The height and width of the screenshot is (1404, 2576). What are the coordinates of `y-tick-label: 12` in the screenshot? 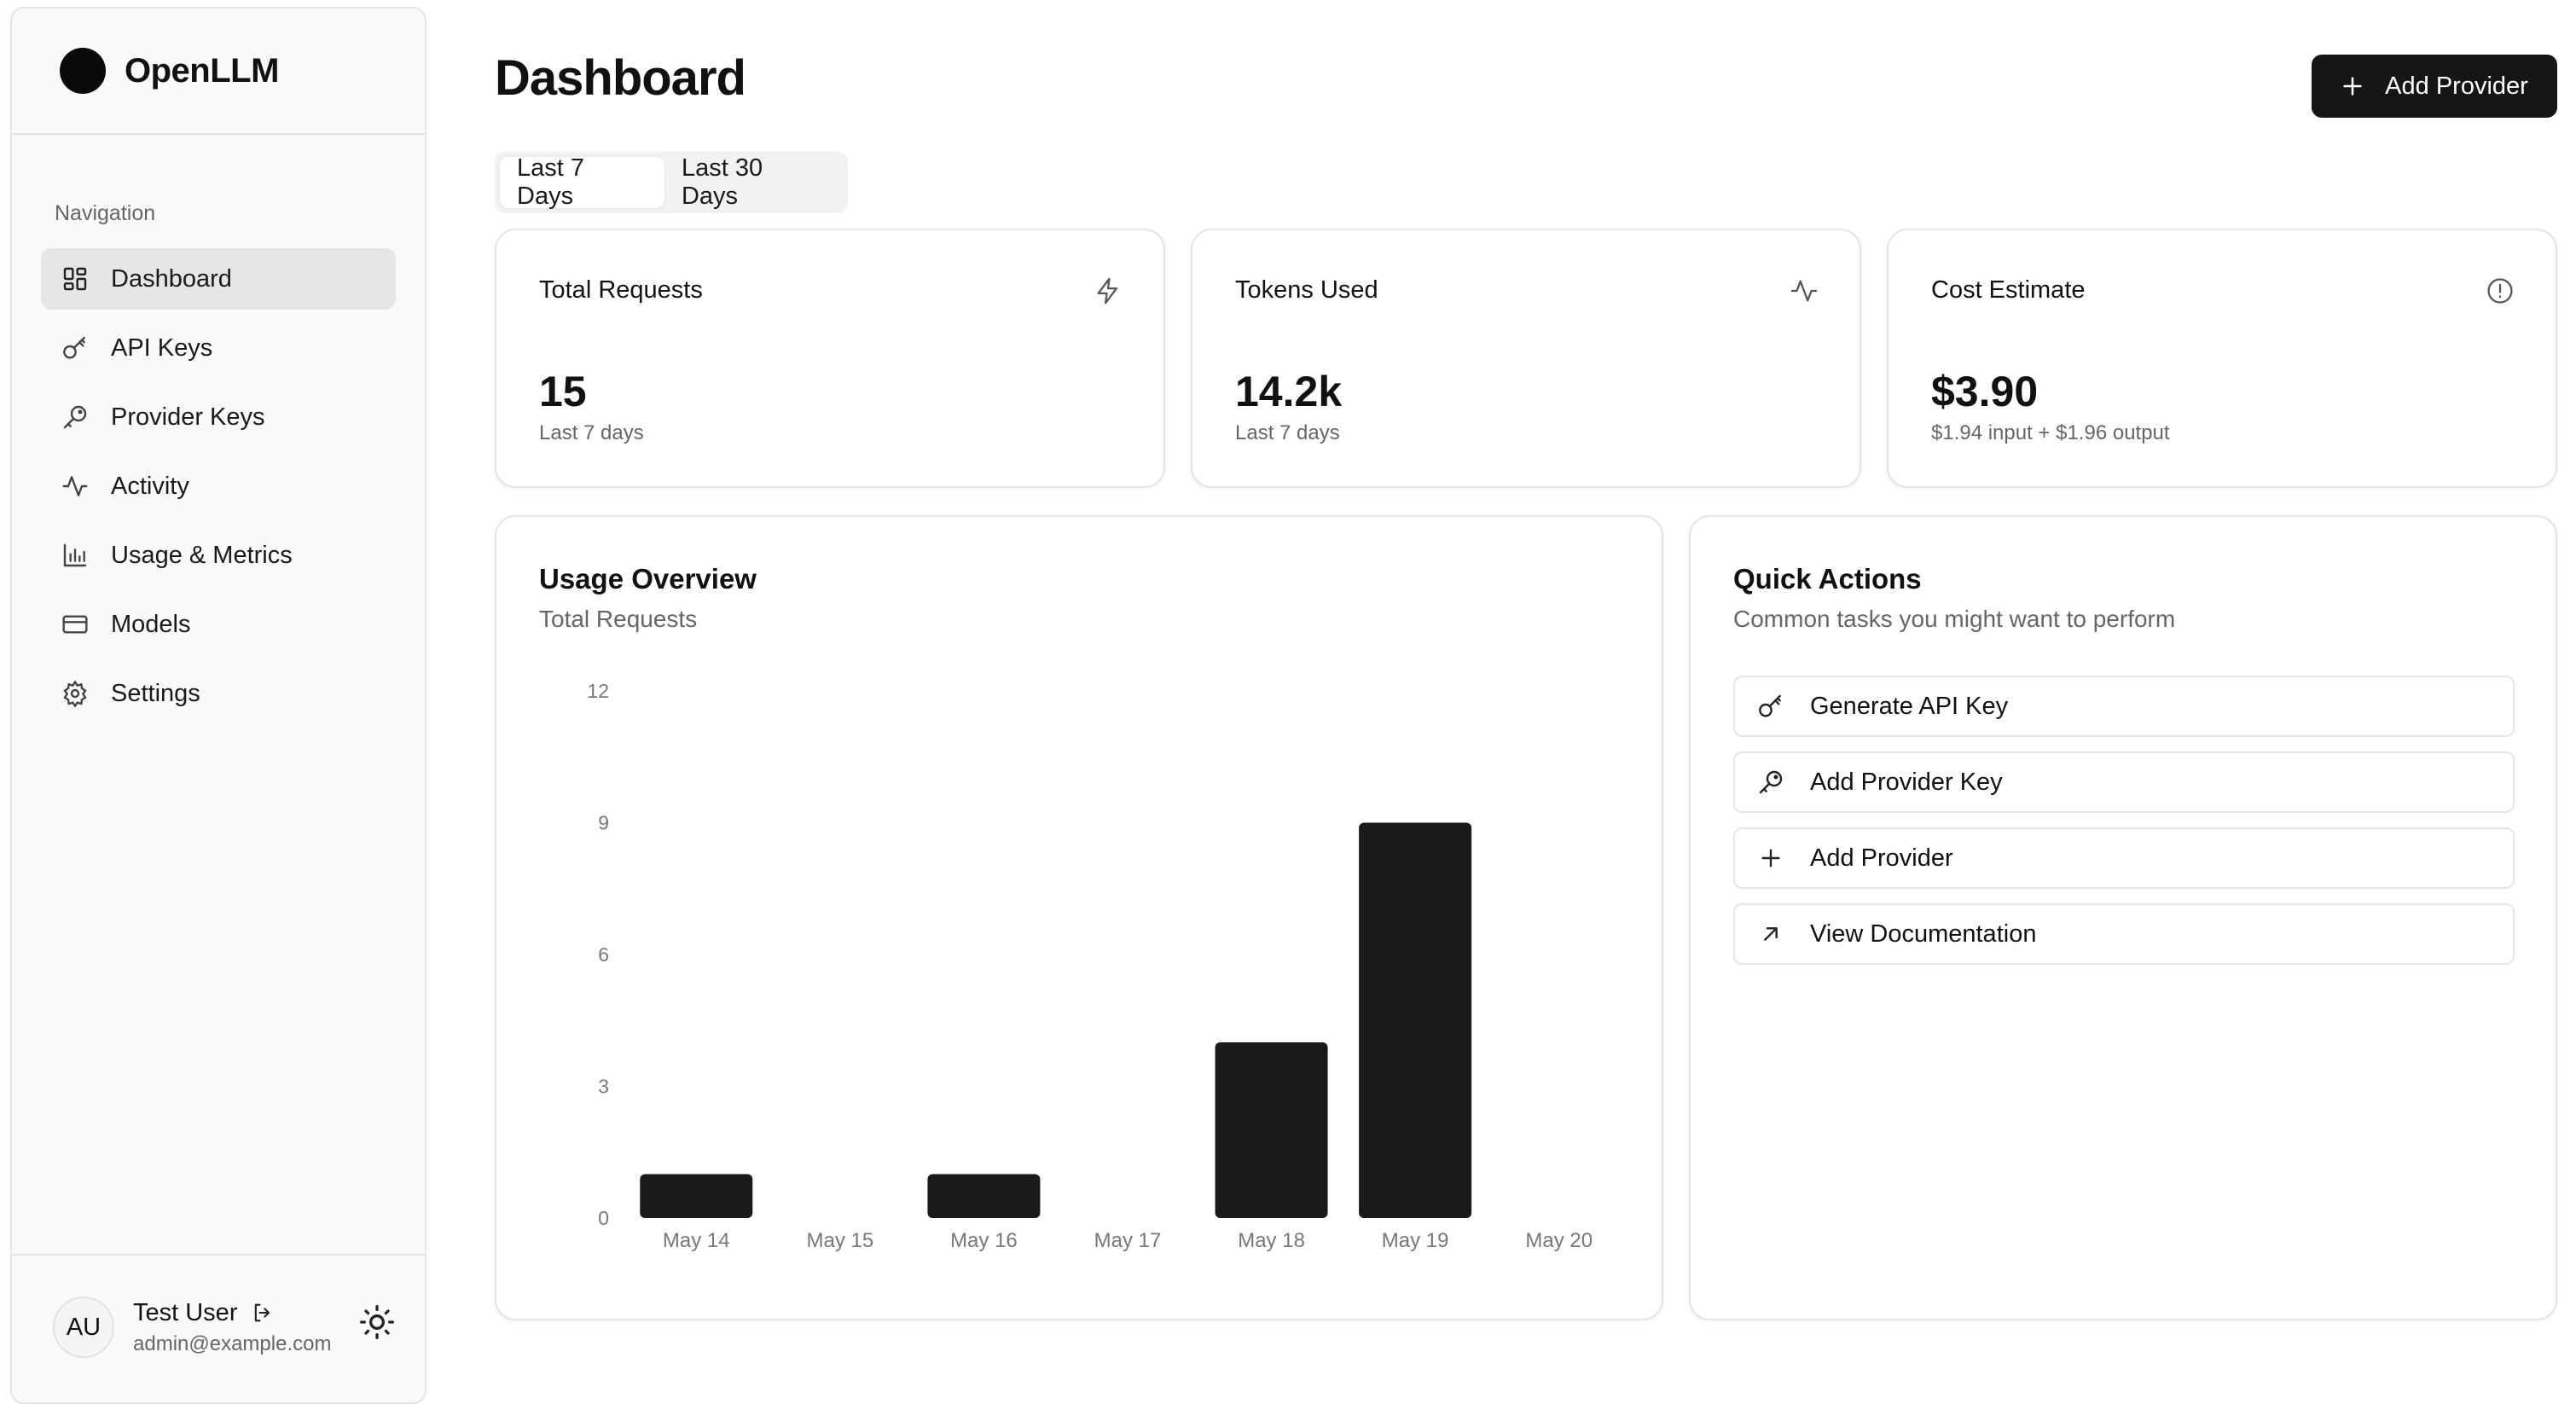 It's located at (598, 691).